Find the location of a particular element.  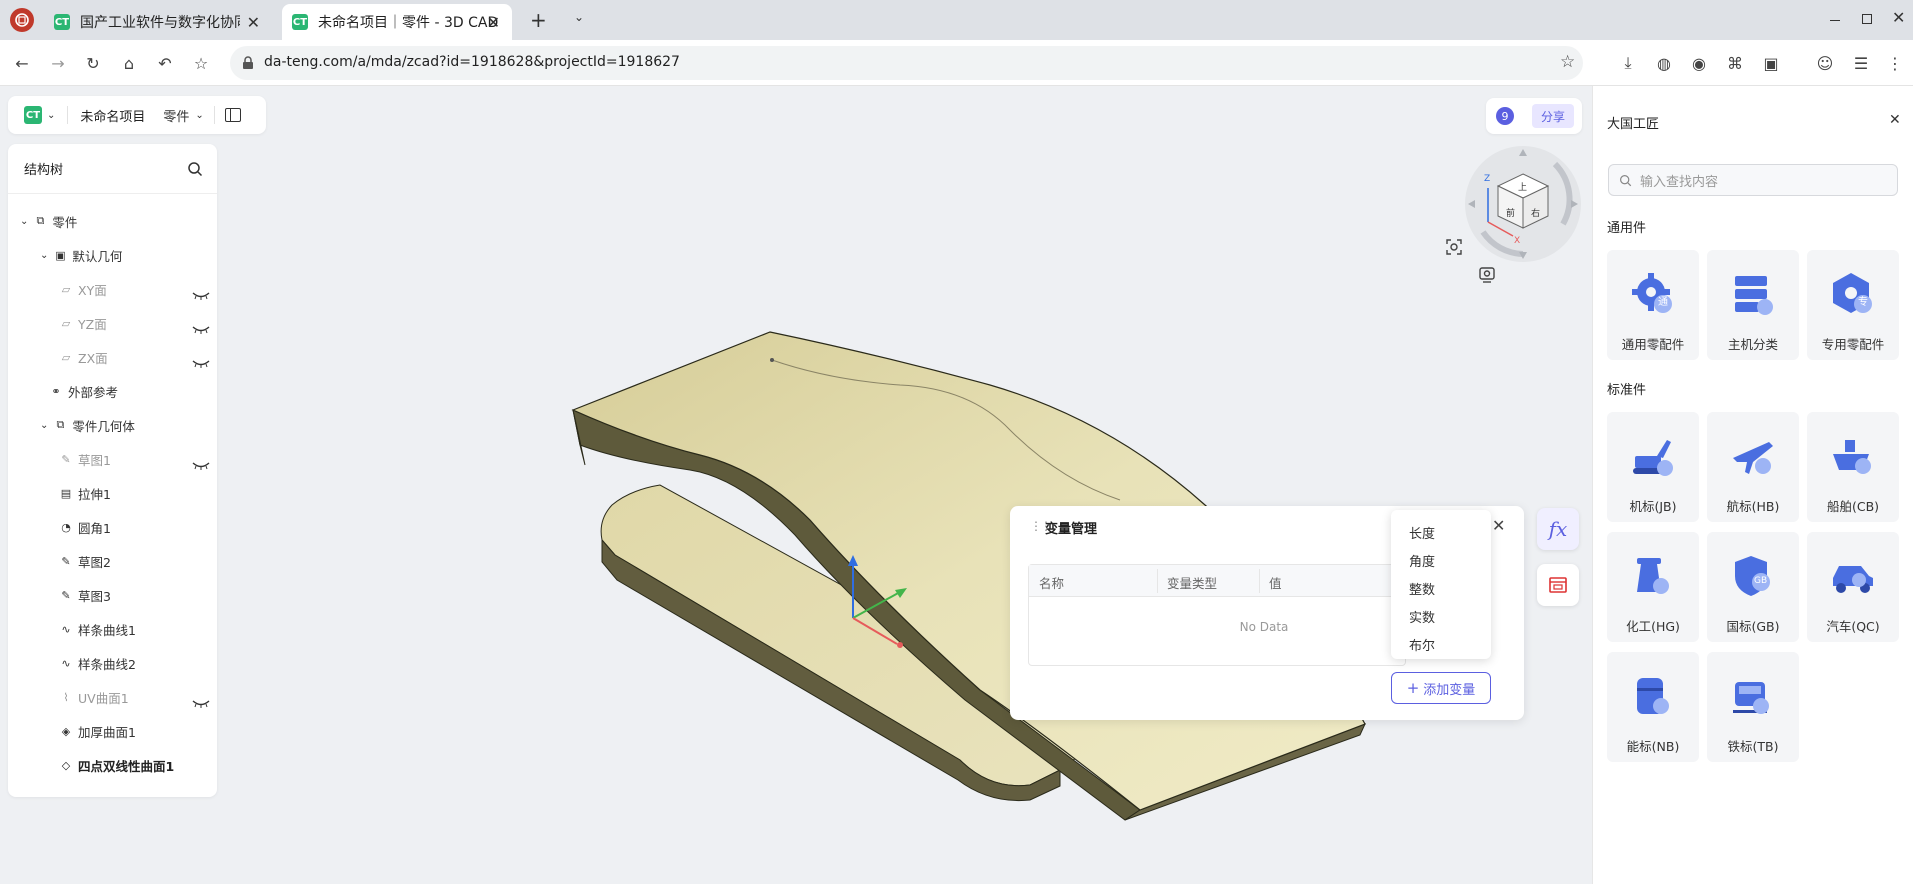

notification-badge: 9 is located at coordinates (1505, 116).